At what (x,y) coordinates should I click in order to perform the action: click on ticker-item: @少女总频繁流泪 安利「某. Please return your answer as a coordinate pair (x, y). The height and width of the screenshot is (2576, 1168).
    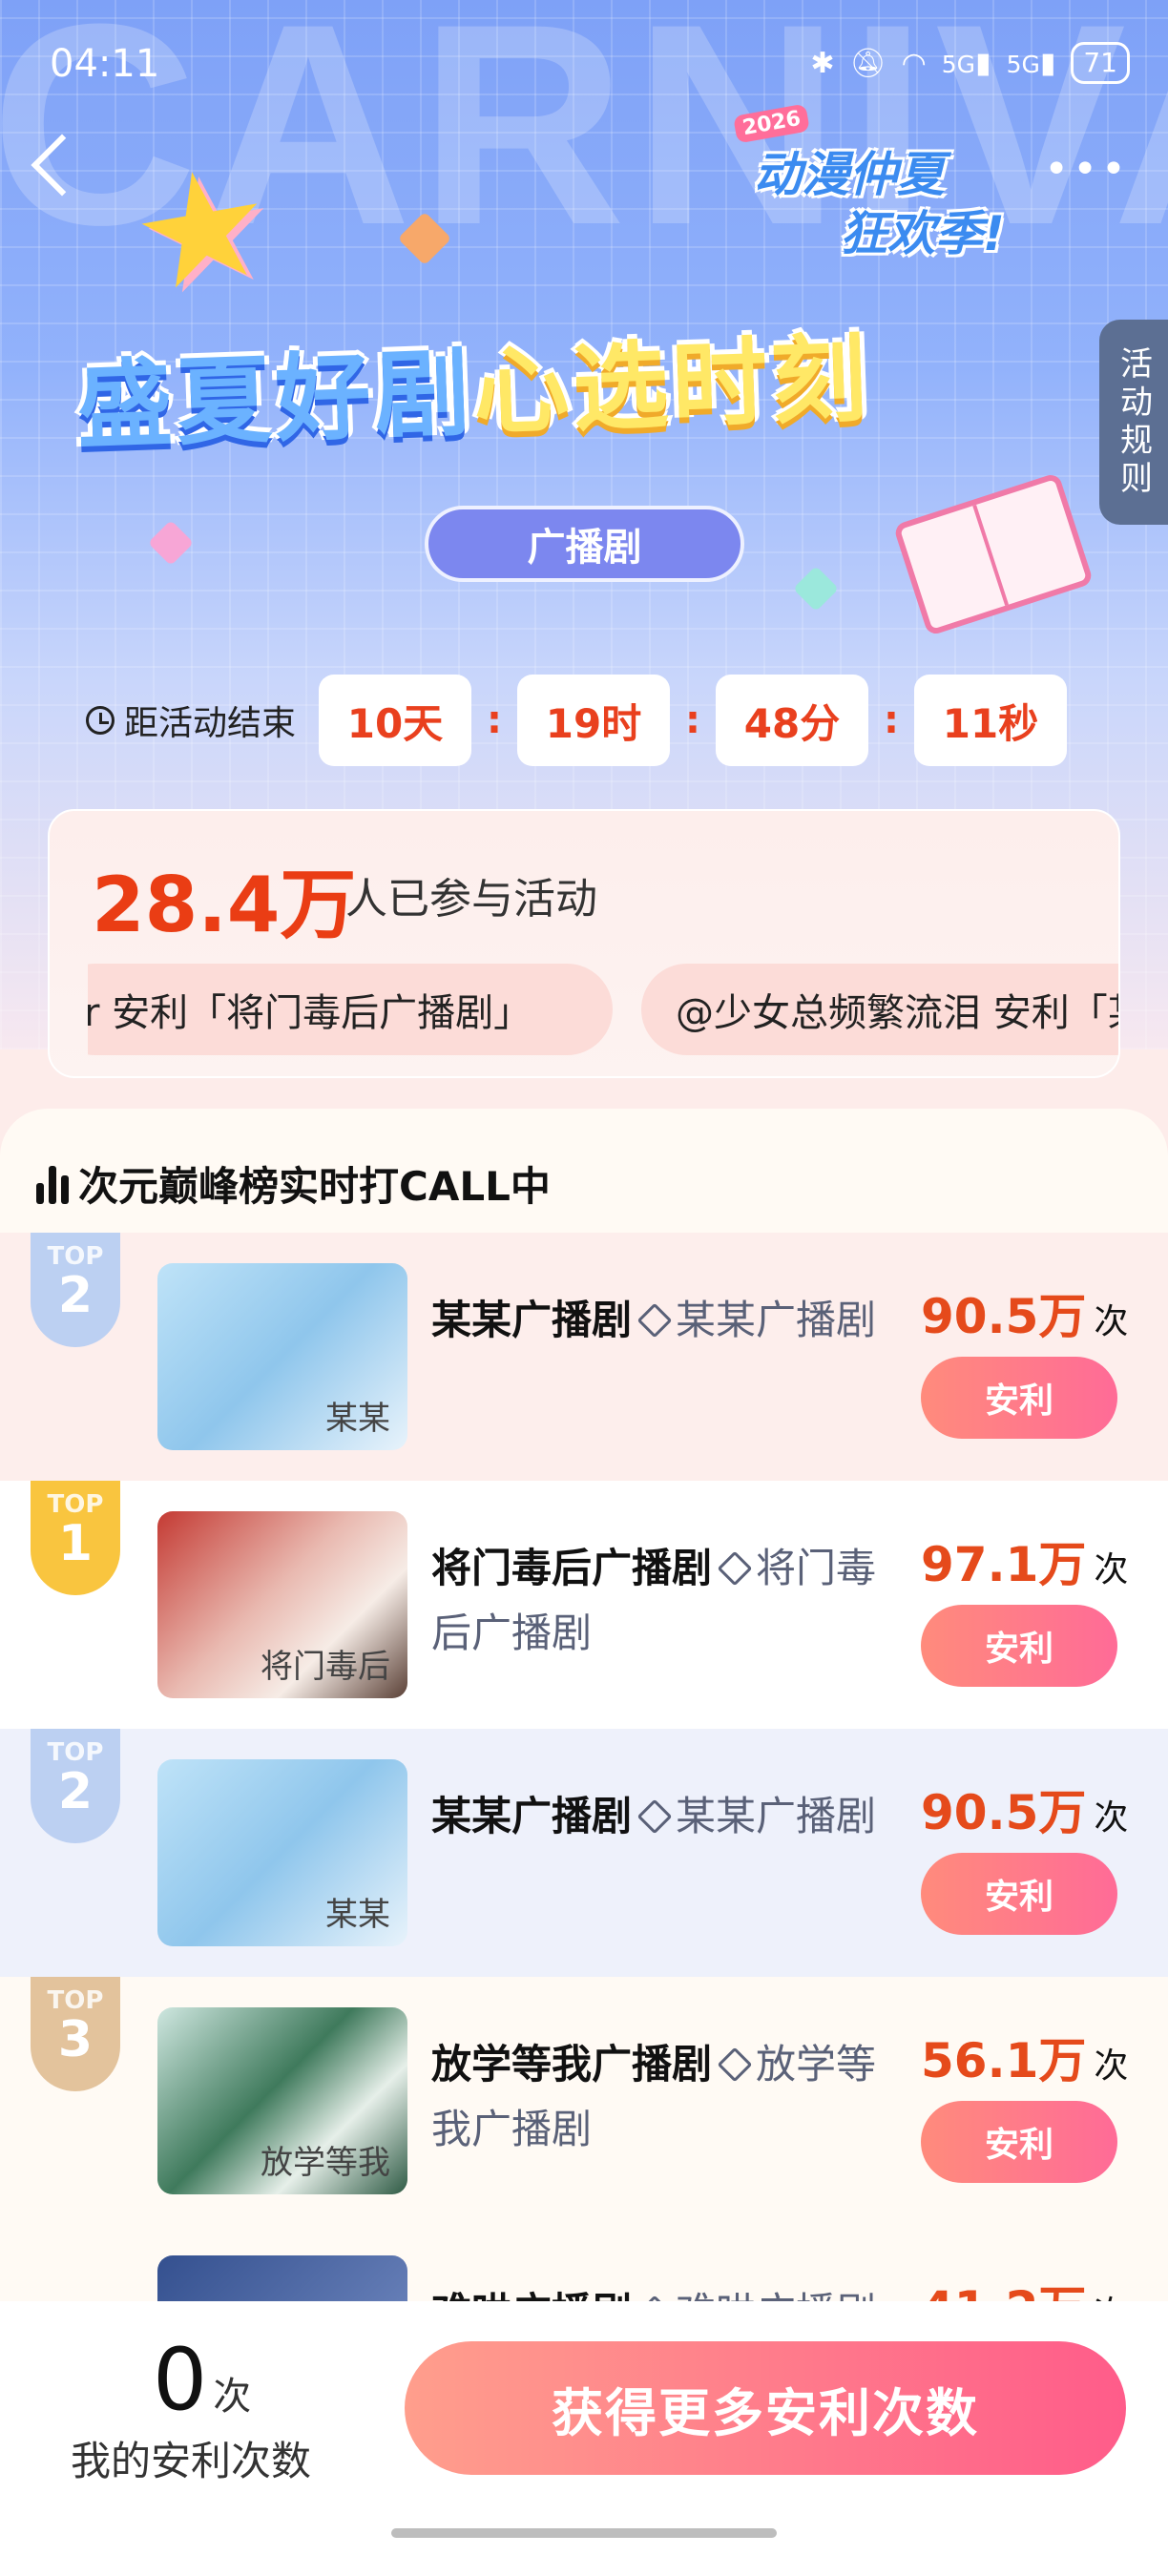
    Looking at the image, I should click on (879, 1009).